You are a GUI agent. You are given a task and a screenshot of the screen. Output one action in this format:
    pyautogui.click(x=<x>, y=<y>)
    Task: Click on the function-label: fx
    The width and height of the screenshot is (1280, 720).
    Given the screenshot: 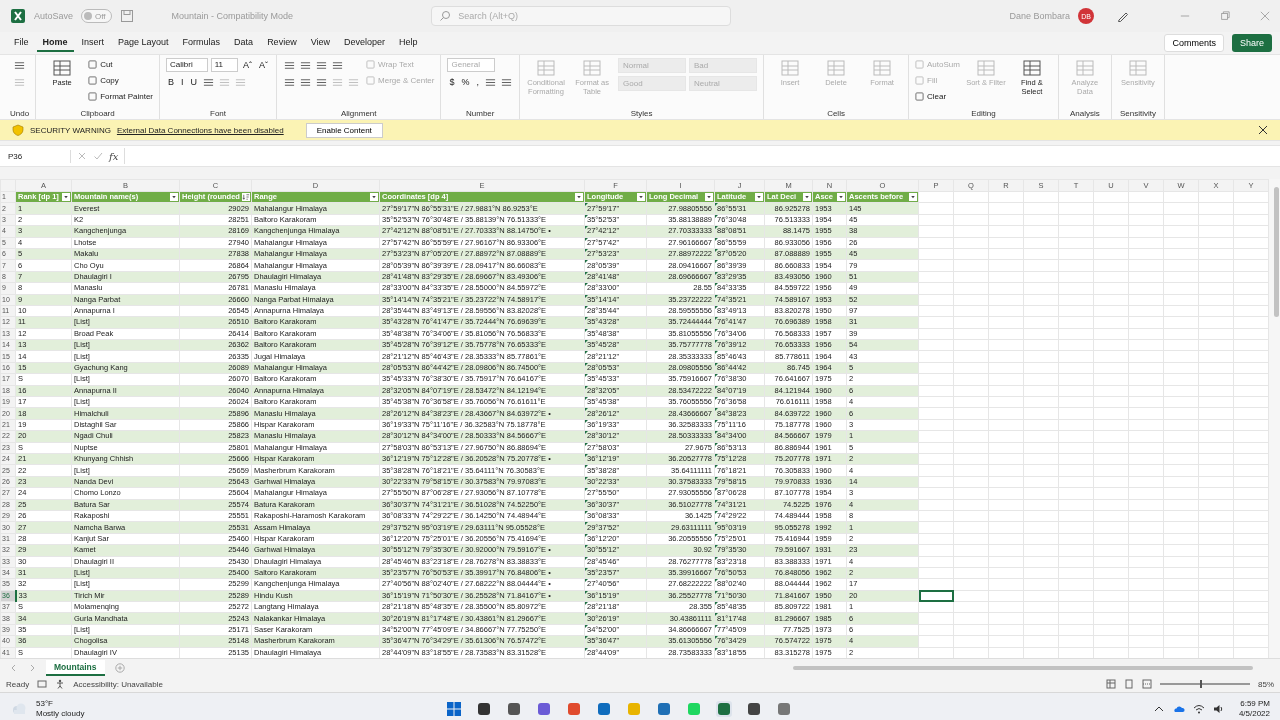 What is the action you would take?
    pyautogui.click(x=114, y=156)
    